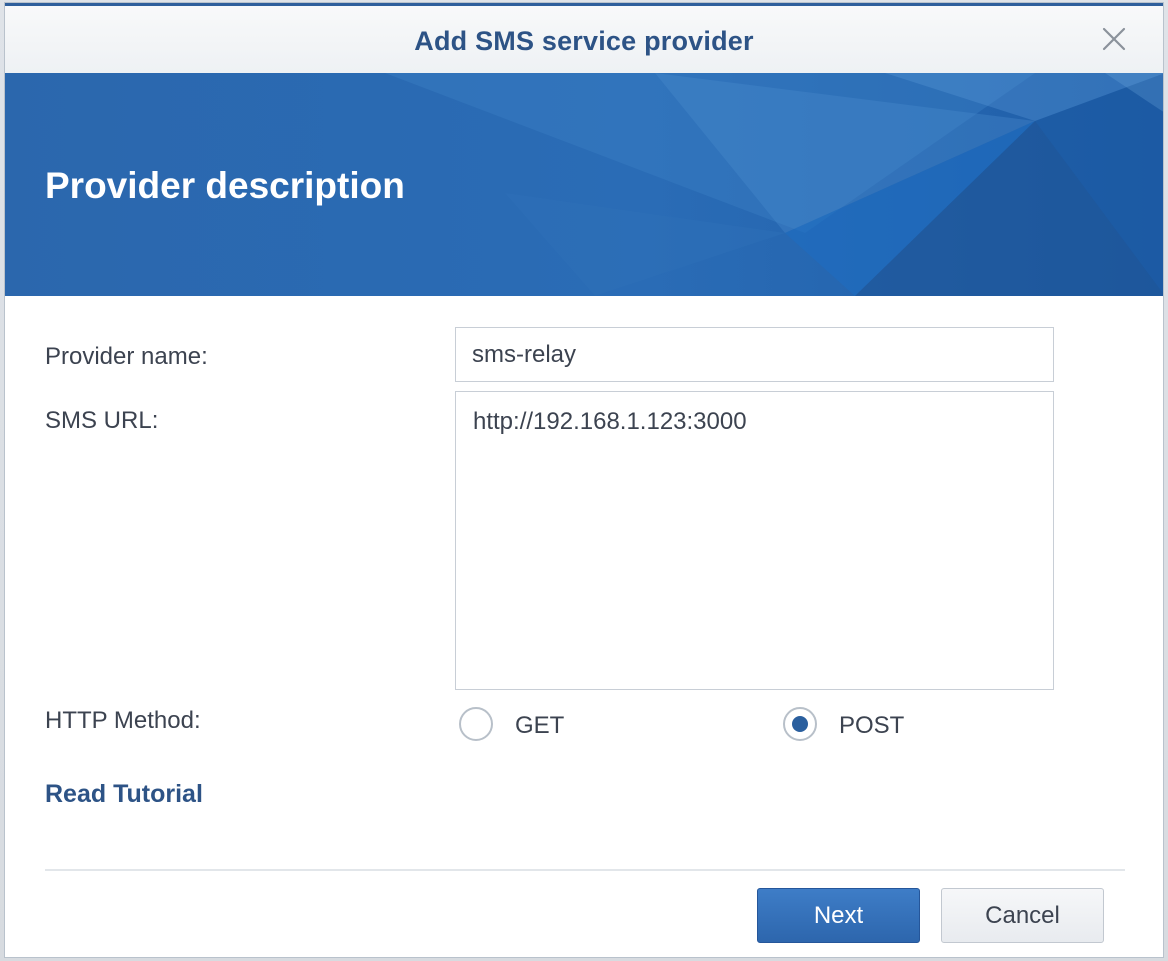 The width and height of the screenshot is (1168, 961). I want to click on get-radio, so click(476, 724).